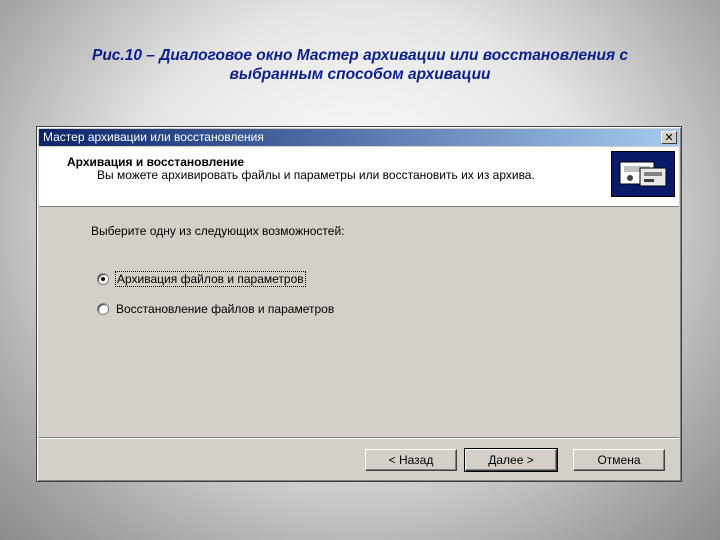 Image resolution: width=720 pixels, height=540 pixels. Describe the element at coordinates (360, 74) in the screenshot. I see `caption-line-2: выбранным способом архивации` at that location.